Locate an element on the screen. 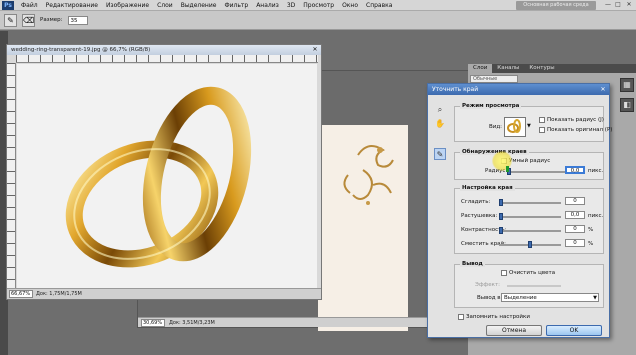 Image resolution: width=636 pixels, height=355 pixels. remember-settings-checkbox is located at coordinates (461, 317).